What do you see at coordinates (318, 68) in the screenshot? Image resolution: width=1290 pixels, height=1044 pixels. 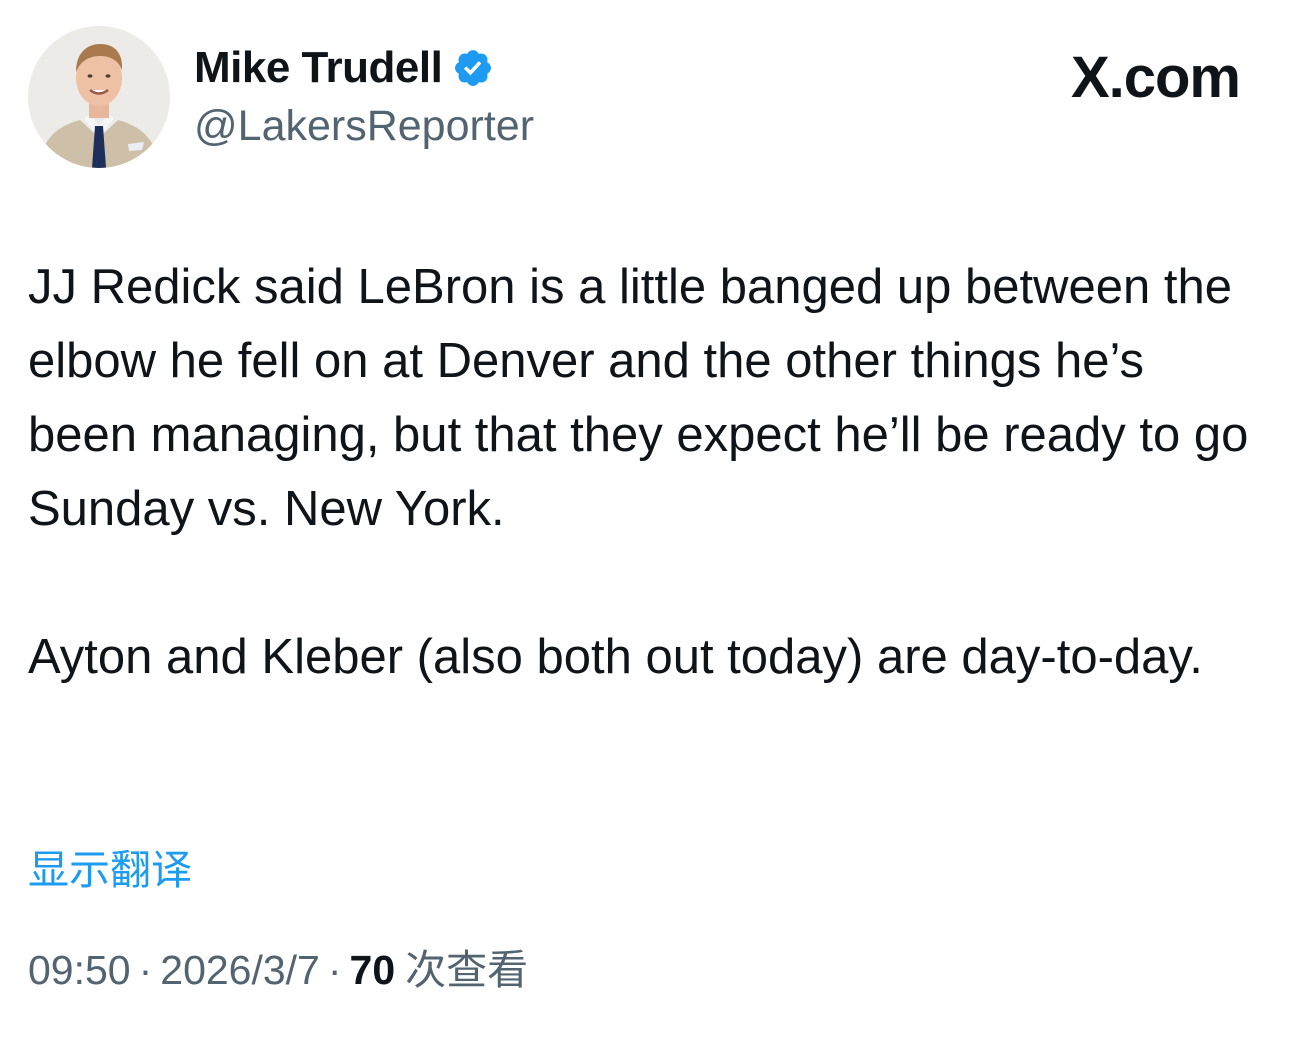 I see `author-display-name: Mike Trudell` at bounding box center [318, 68].